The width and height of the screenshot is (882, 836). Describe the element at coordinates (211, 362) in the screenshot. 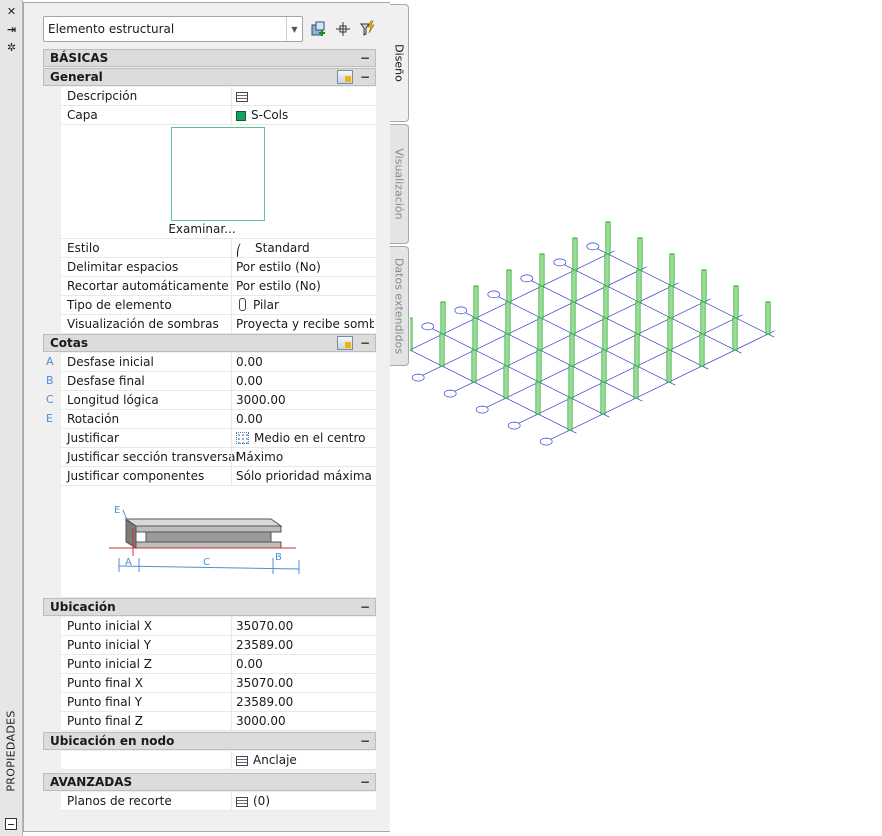

I see `row-desfase-inicial: A Desfase inicial 0.00` at that location.